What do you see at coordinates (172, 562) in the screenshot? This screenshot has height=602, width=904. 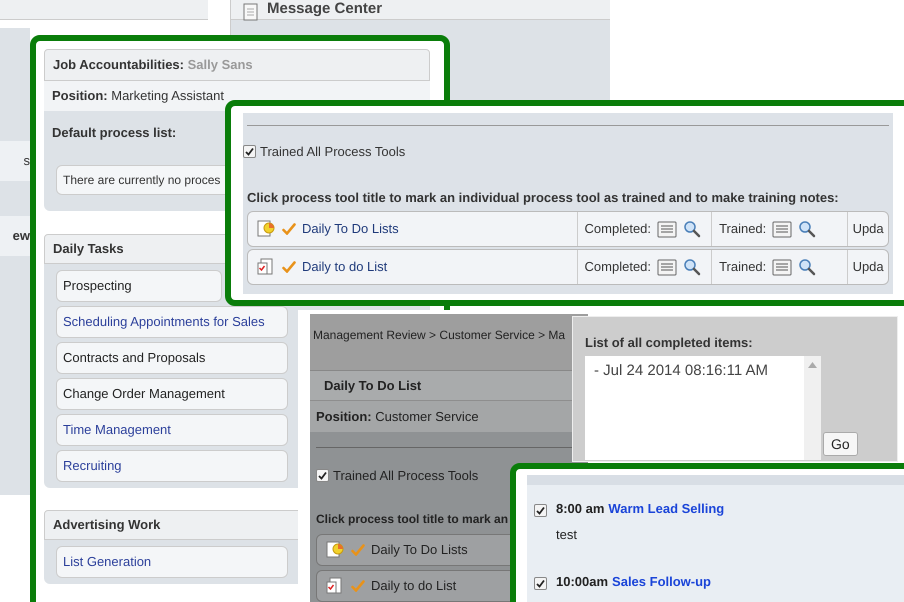 I see `task-item: List Generation` at bounding box center [172, 562].